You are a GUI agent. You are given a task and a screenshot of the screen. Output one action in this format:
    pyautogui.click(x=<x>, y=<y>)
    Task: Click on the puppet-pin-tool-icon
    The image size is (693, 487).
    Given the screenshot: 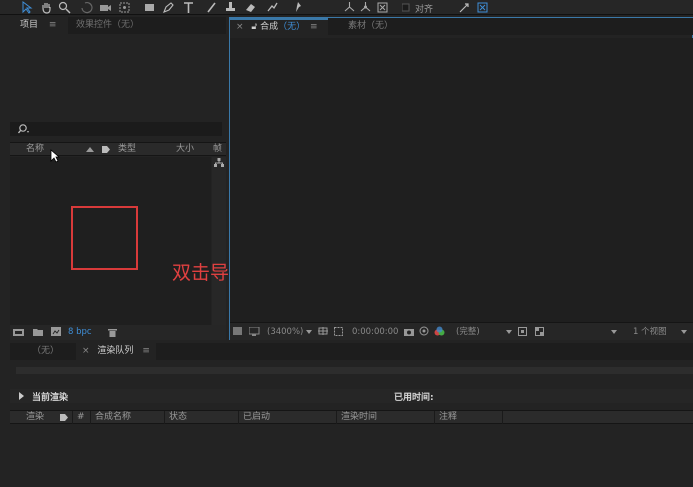 What is the action you would take?
    pyautogui.click(x=298, y=7)
    